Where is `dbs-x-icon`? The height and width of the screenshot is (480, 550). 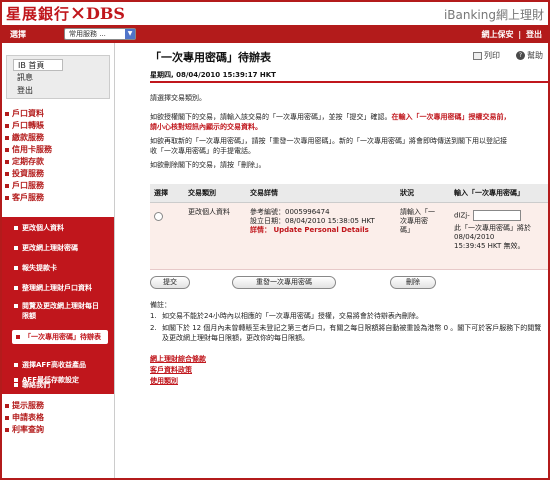 dbs-x-icon is located at coordinates (78, 13).